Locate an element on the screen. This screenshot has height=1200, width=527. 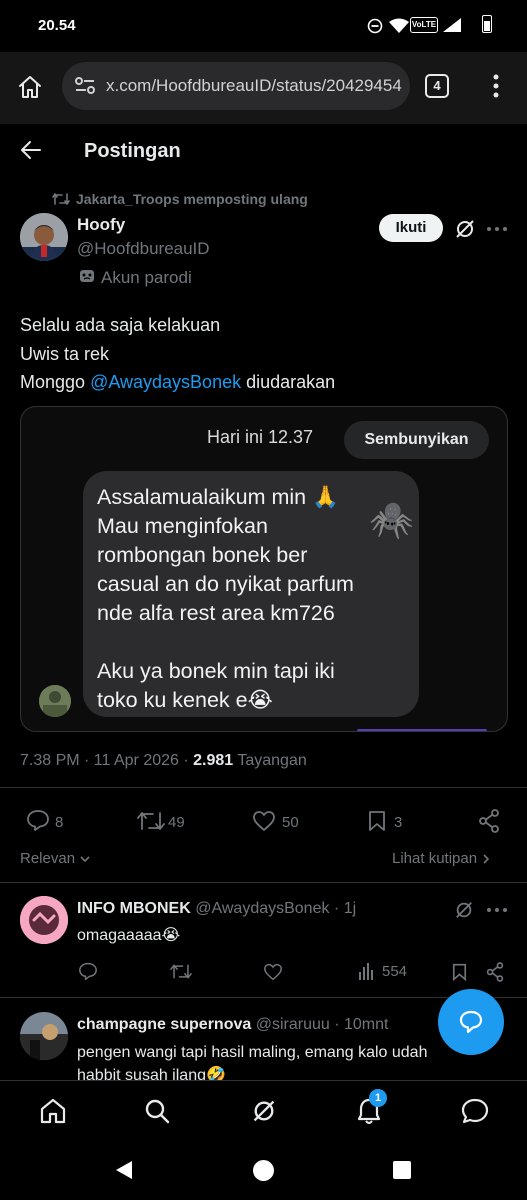
tabs-button: 4 is located at coordinates (437, 86).